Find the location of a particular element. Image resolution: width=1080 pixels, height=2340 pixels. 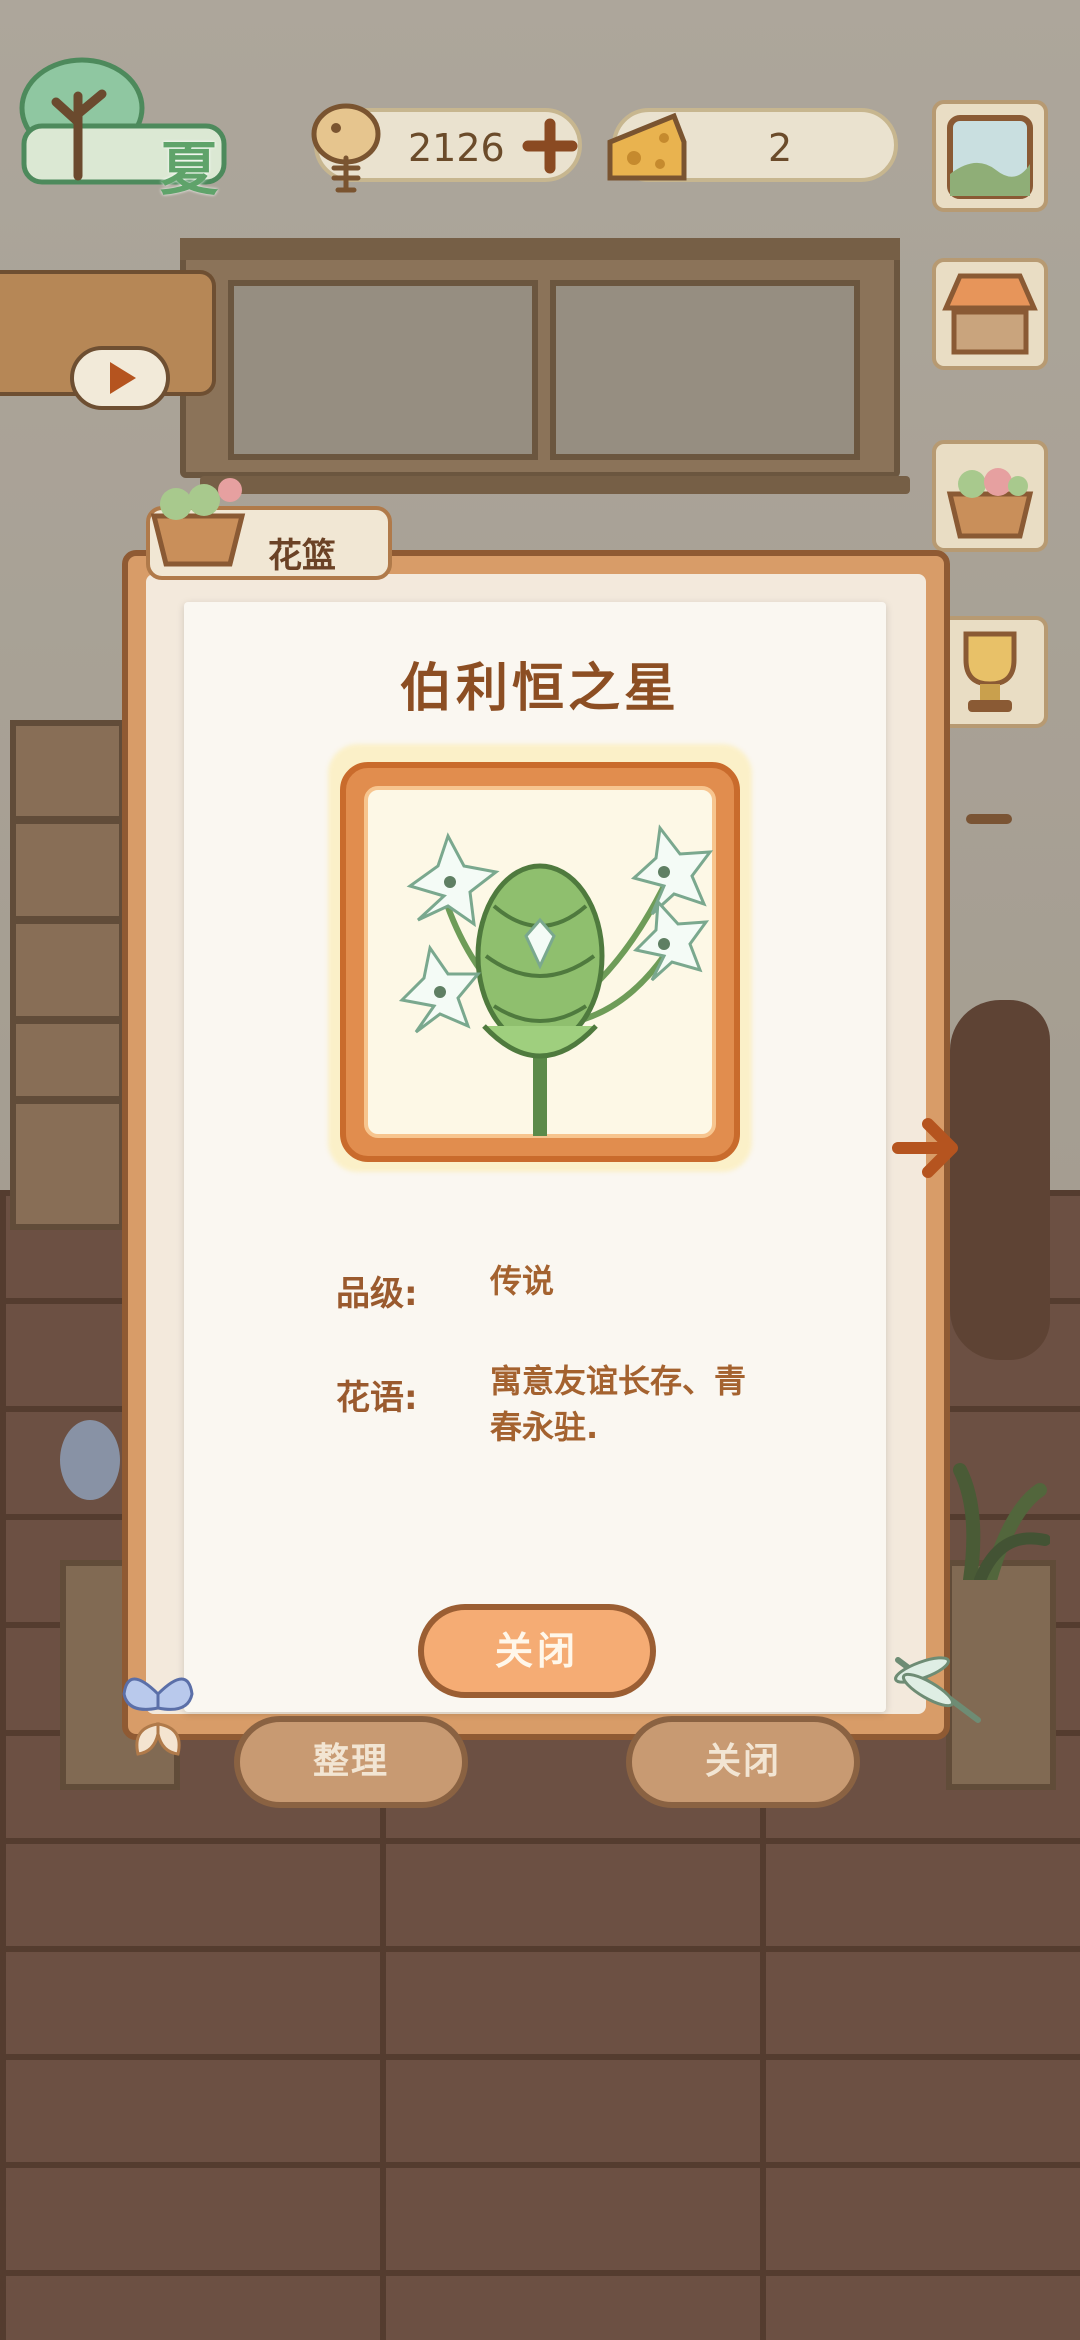

dragonfly-icon is located at coordinates (937, 1689).